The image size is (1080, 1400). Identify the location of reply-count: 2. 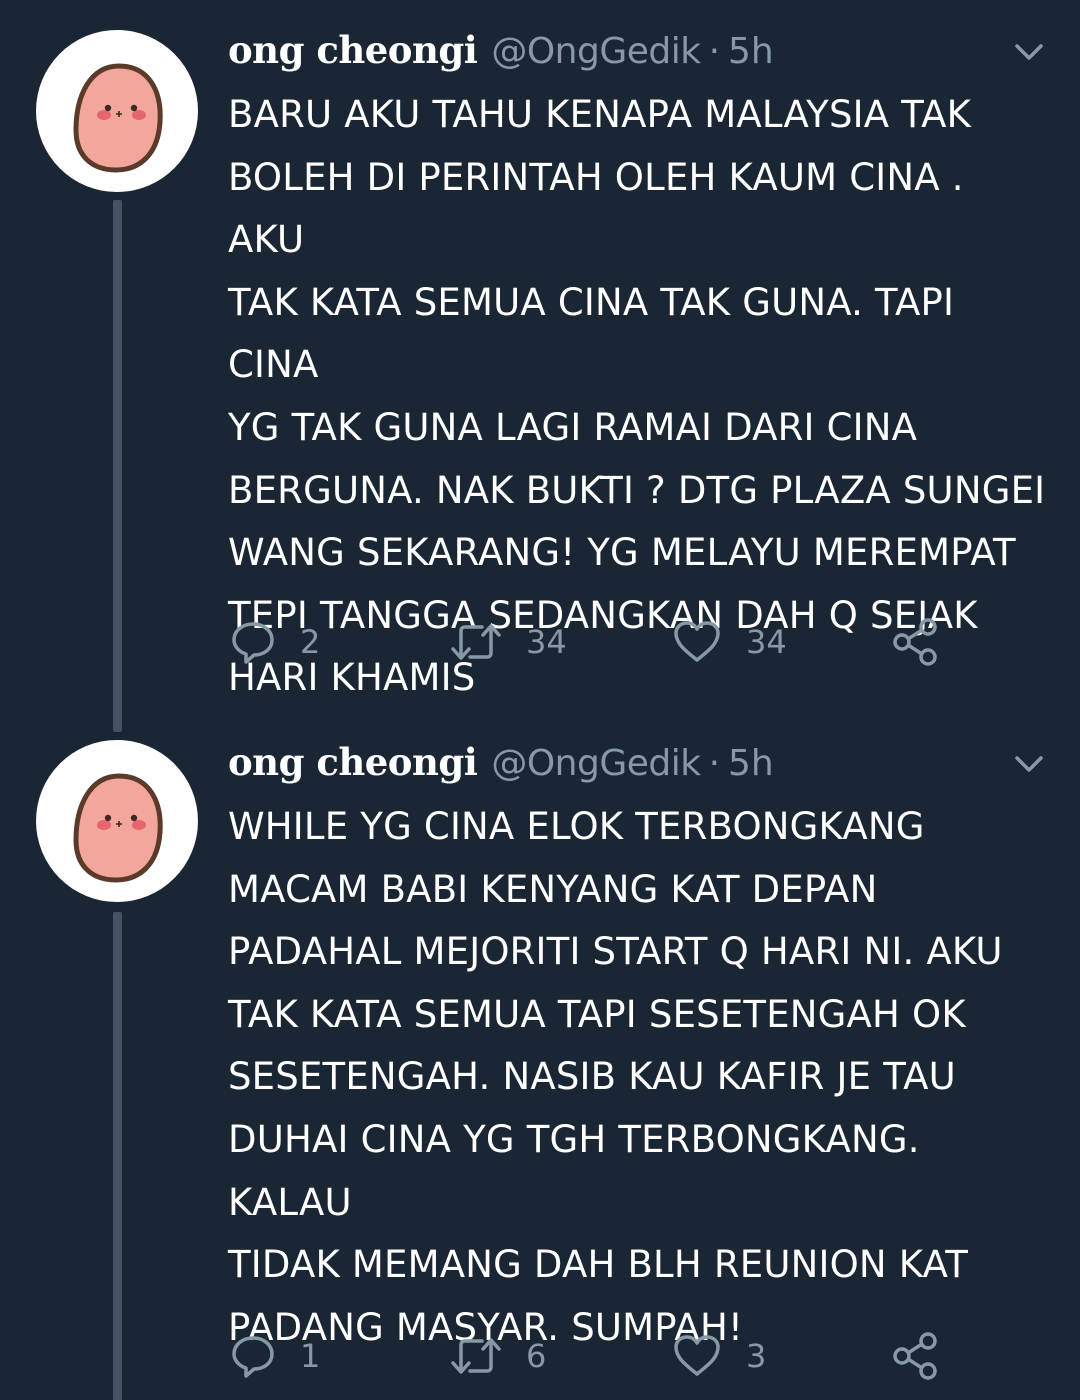
(310, 642).